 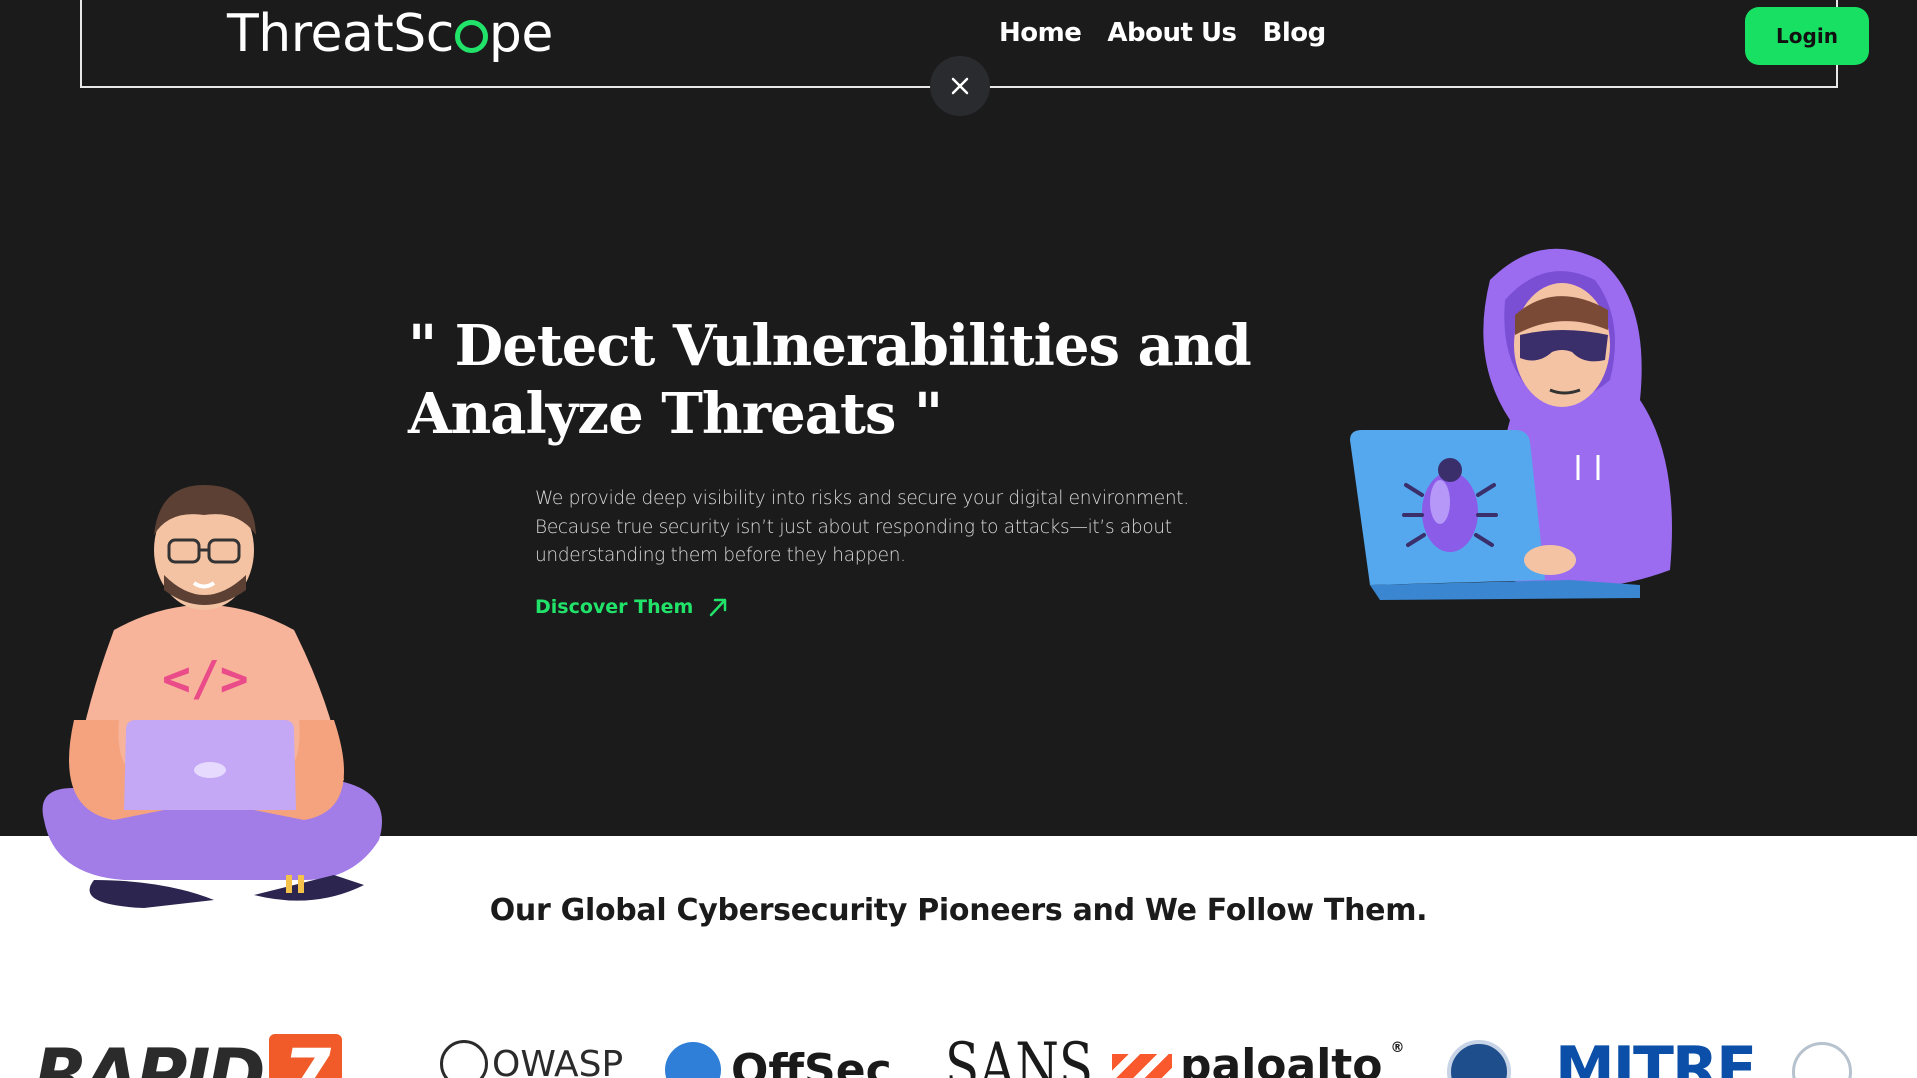 What do you see at coordinates (693, 1060) in the screenshot?
I see `offsec-mark-icon` at bounding box center [693, 1060].